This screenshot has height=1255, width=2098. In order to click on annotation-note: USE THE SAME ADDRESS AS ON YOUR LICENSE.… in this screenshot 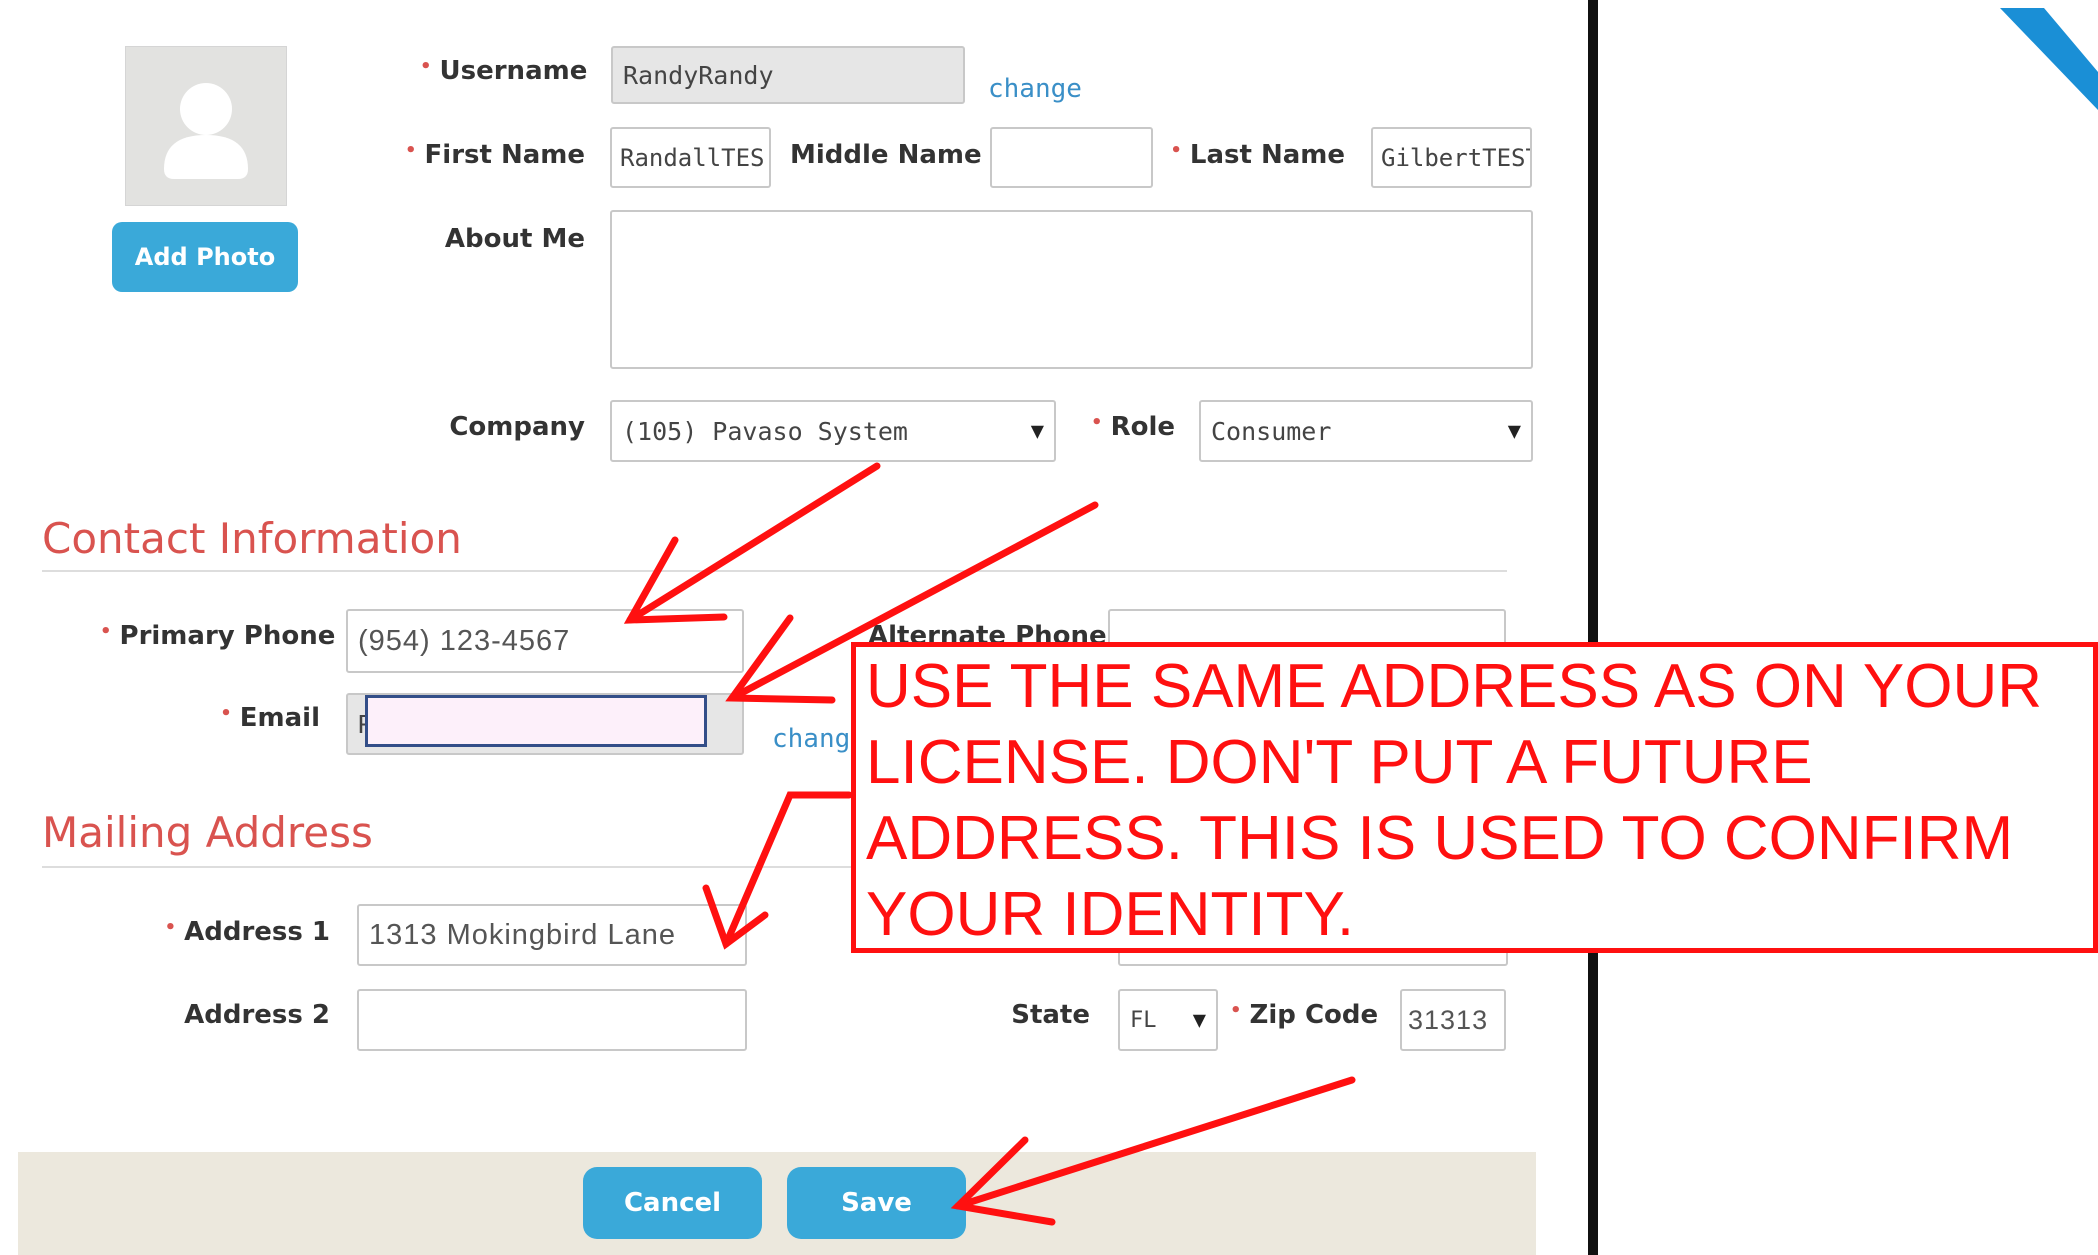, I will do `click(1474, 797)`.